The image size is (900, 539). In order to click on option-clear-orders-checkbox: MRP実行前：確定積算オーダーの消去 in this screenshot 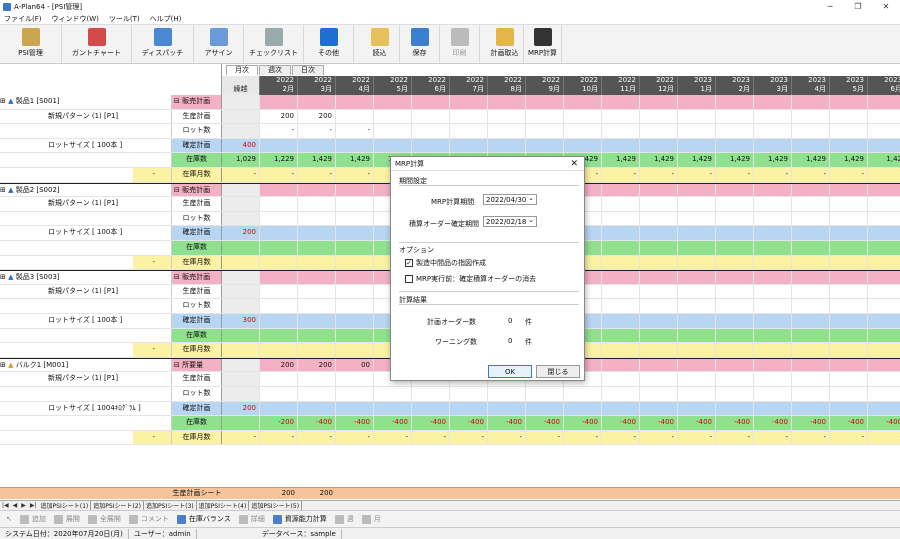, I will do `click(470, 279)`.